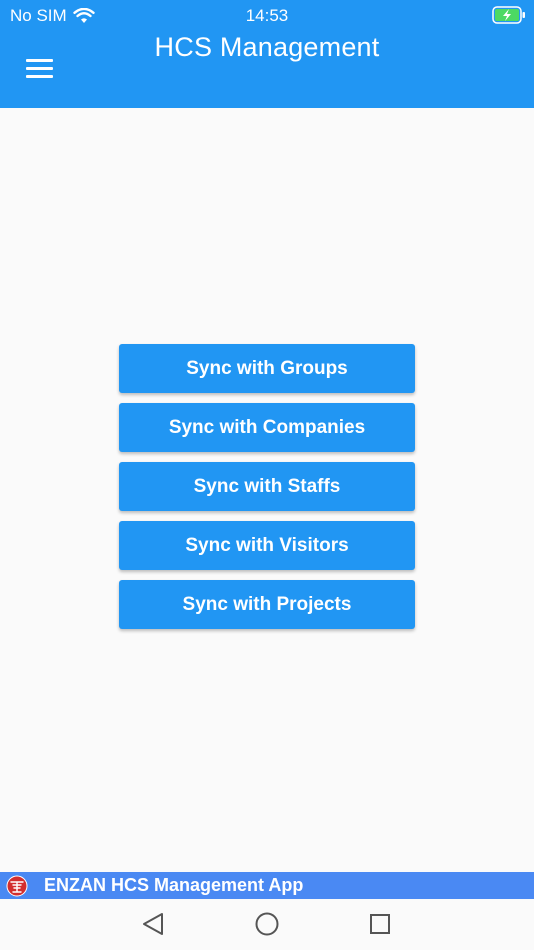 This screenshot has height=950, width=534. What do you see at coordinates (267, 47) in the screenshot?
I see `page-title: HCS Management` at bounding box center [267, 47].